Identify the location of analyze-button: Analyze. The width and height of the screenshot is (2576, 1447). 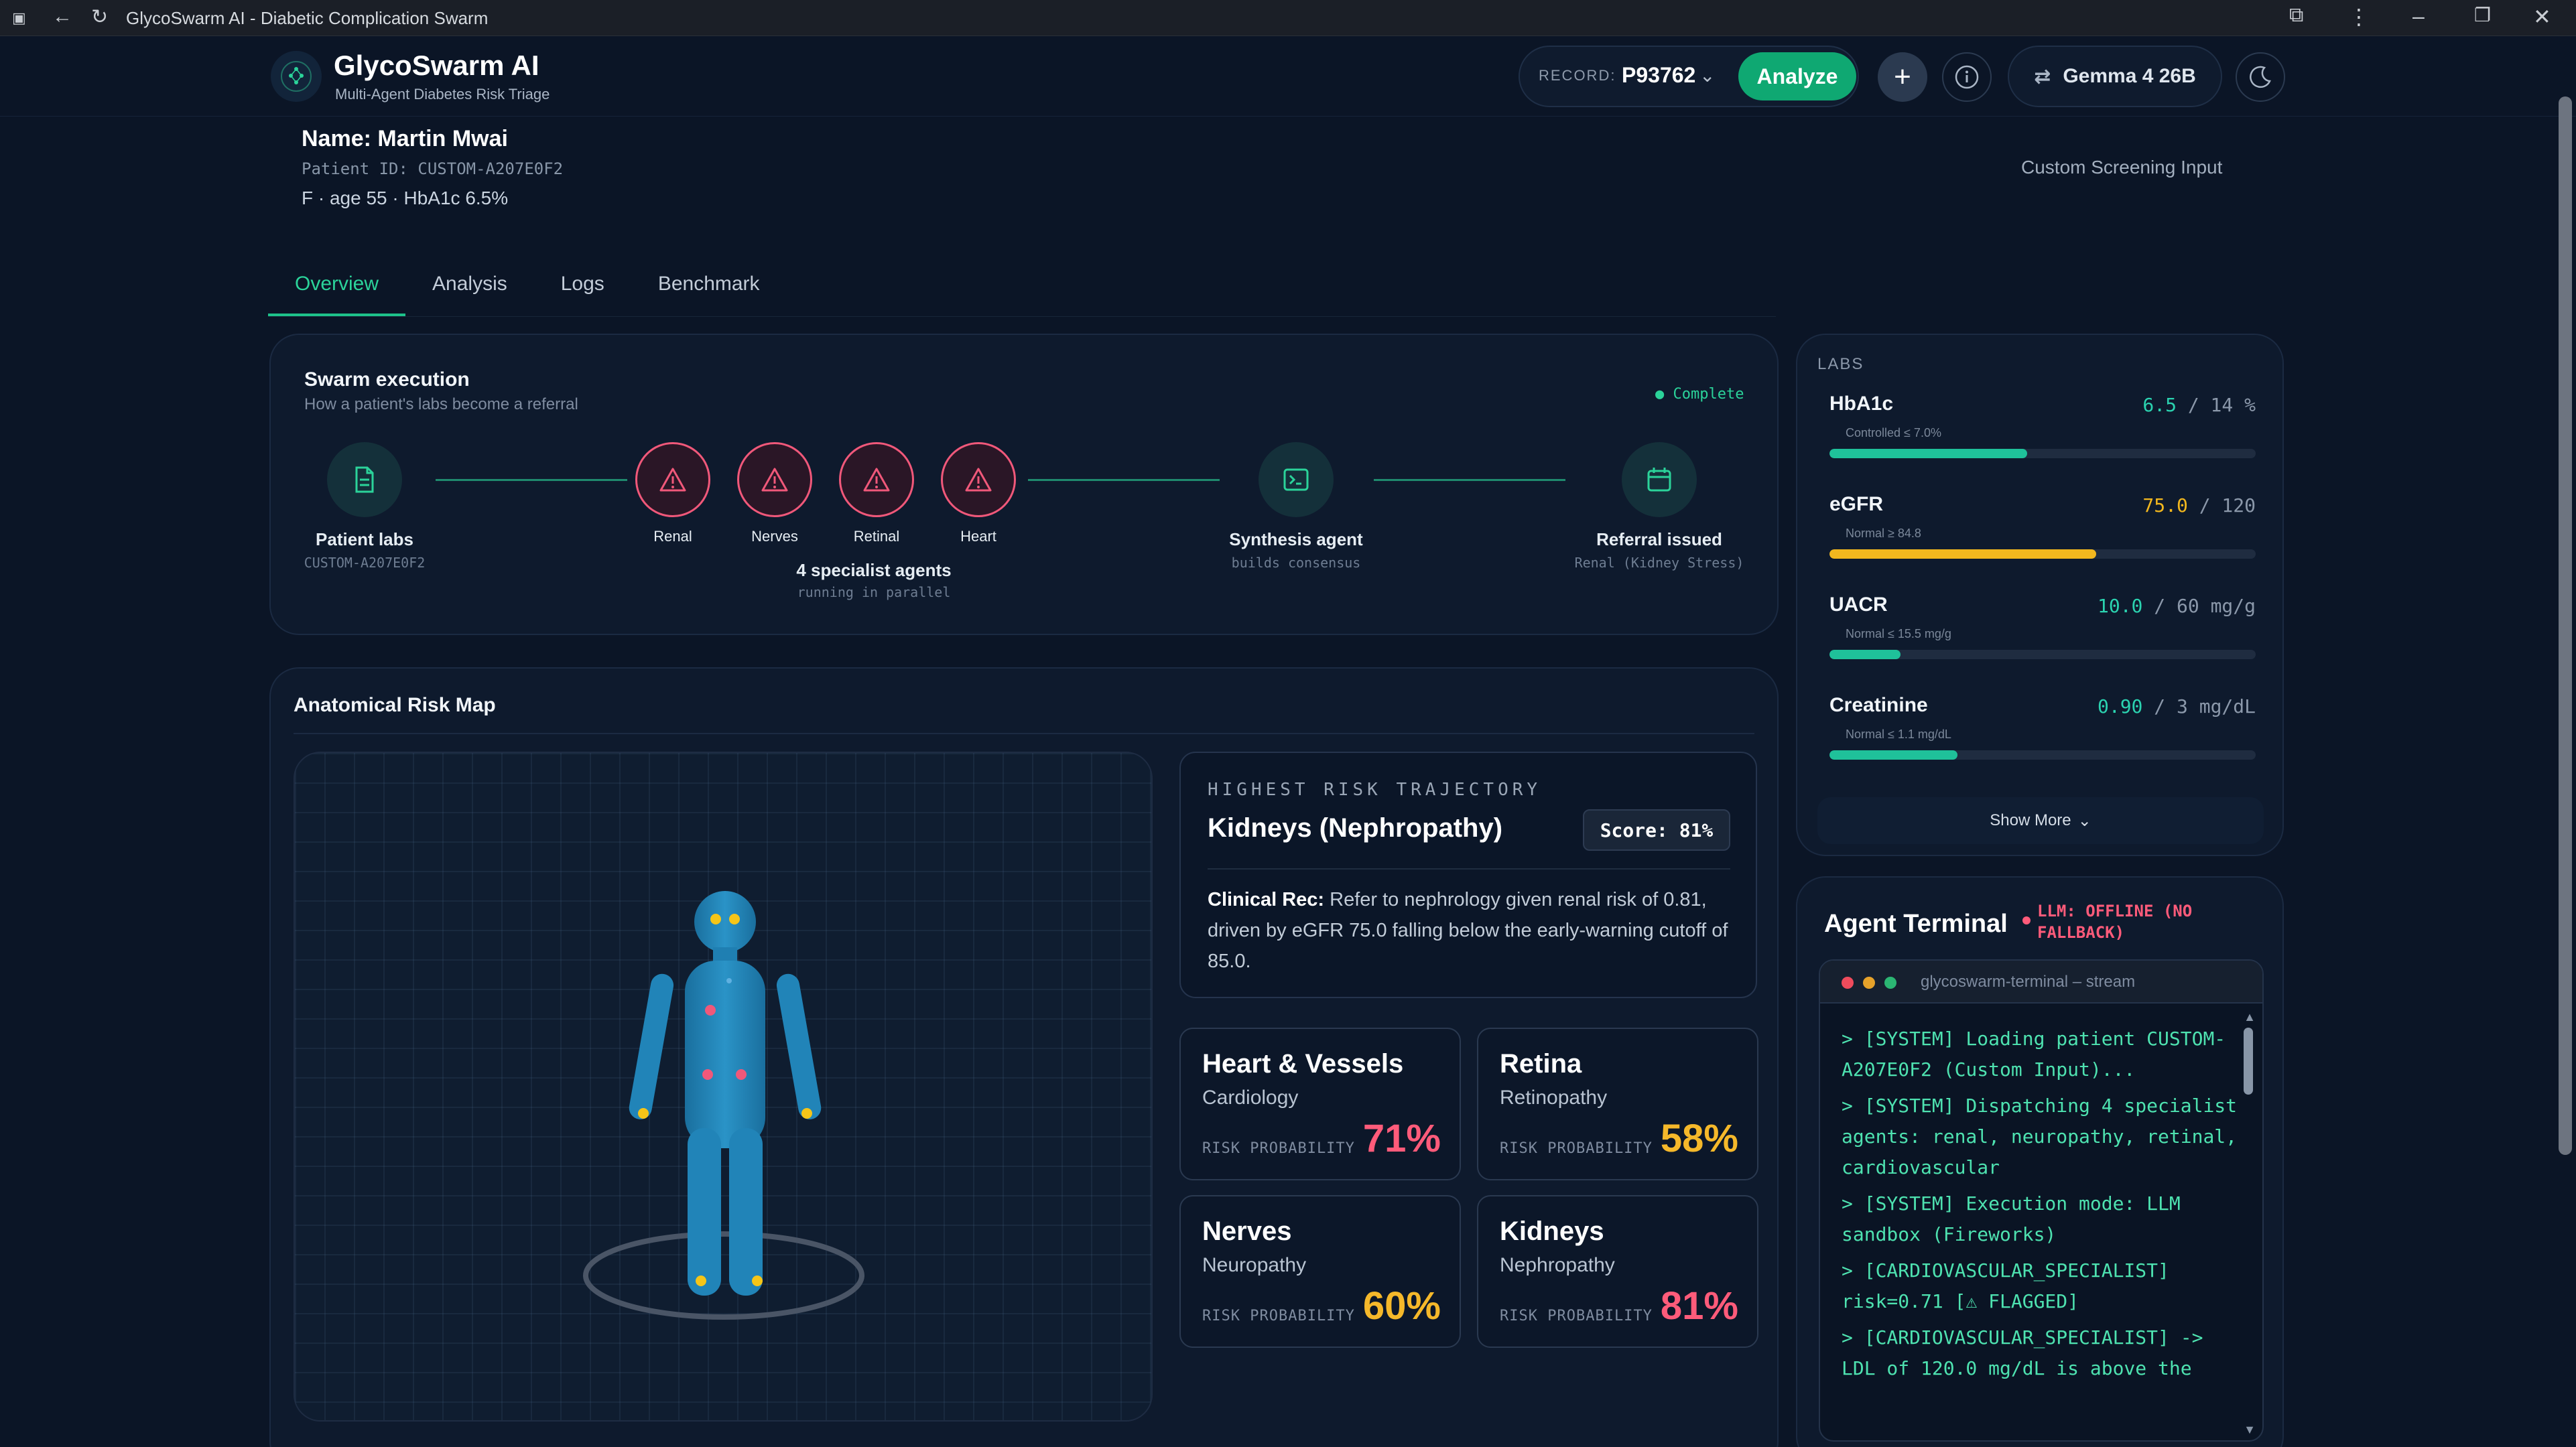
(1797, 76).